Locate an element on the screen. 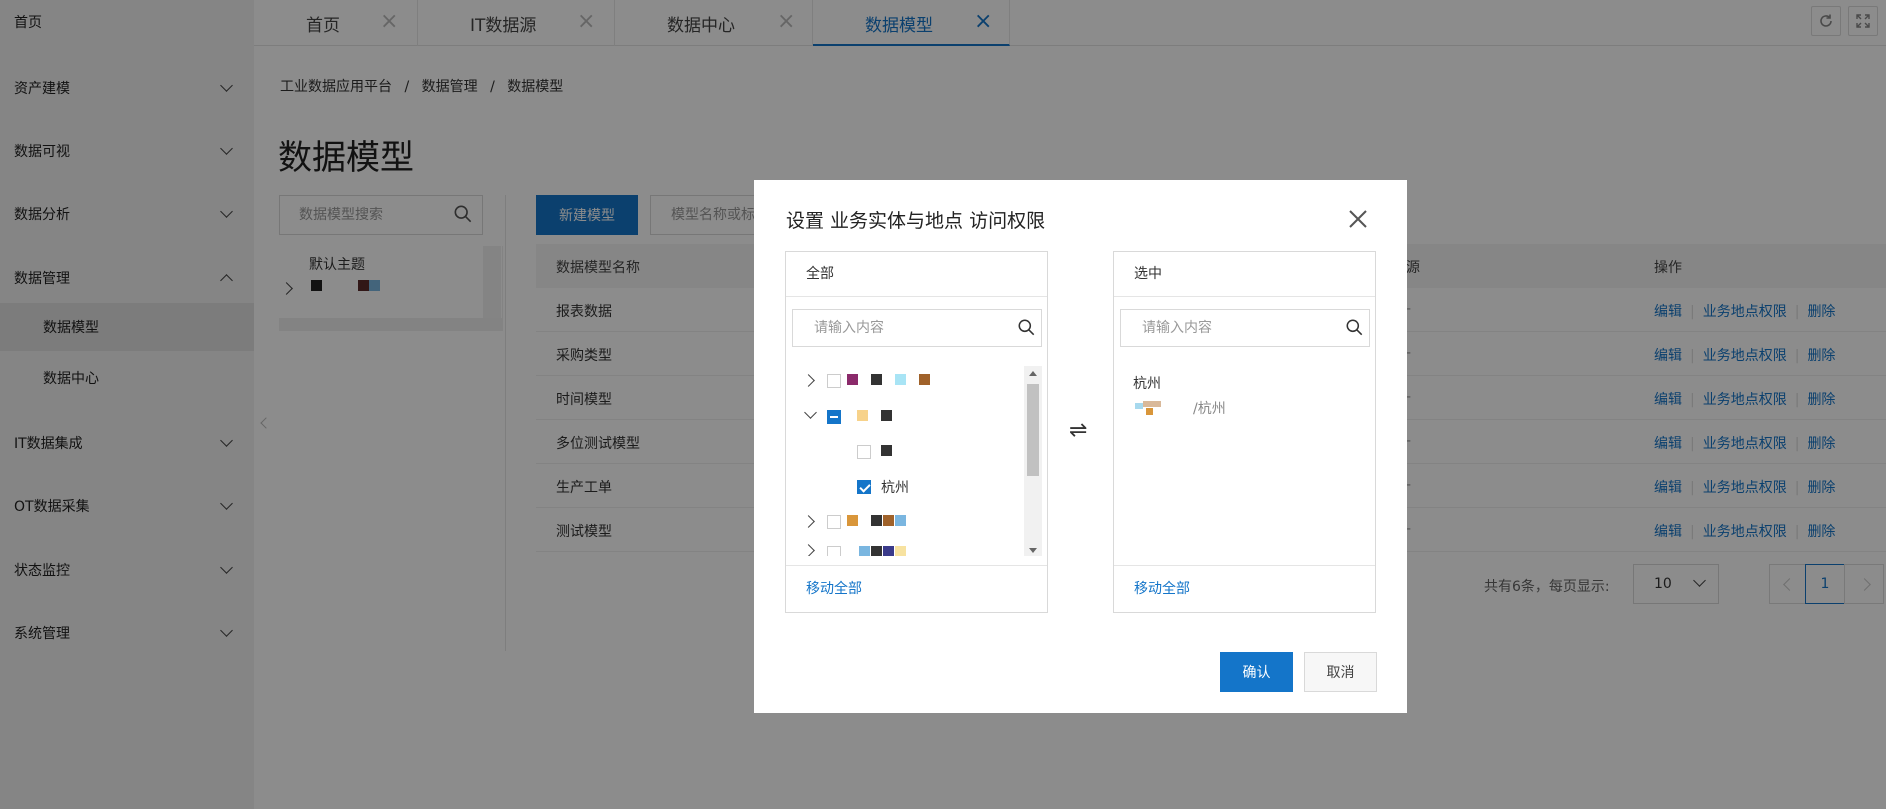 The width and height of the screenshot is (1886, 809). panel-header: 全部 is located at coordinates (916, 274).